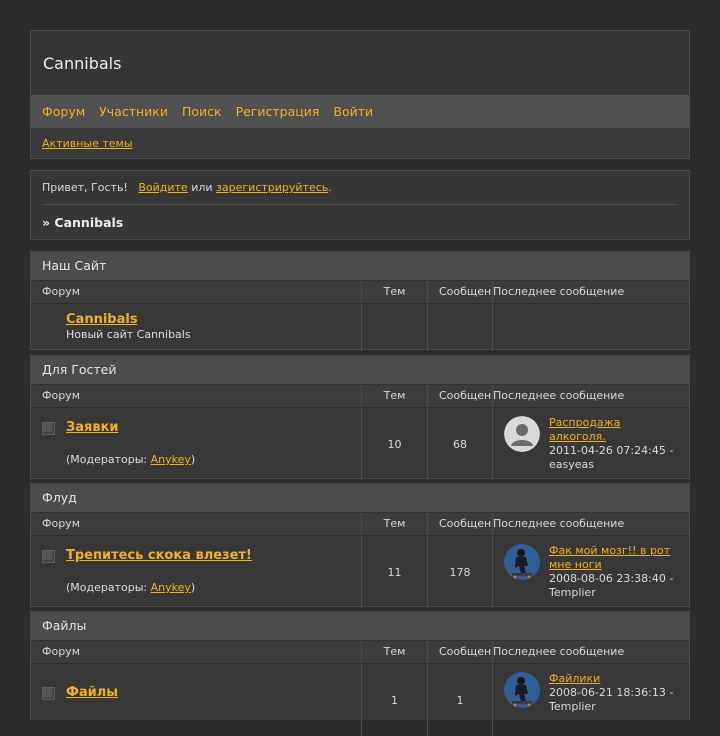 The width and height of the screenshot is (720, 736). What do you see at coordinates (196, 700) in the screenshot?
I see `forum-cell: Файлы` at bounding box center [196, 700].